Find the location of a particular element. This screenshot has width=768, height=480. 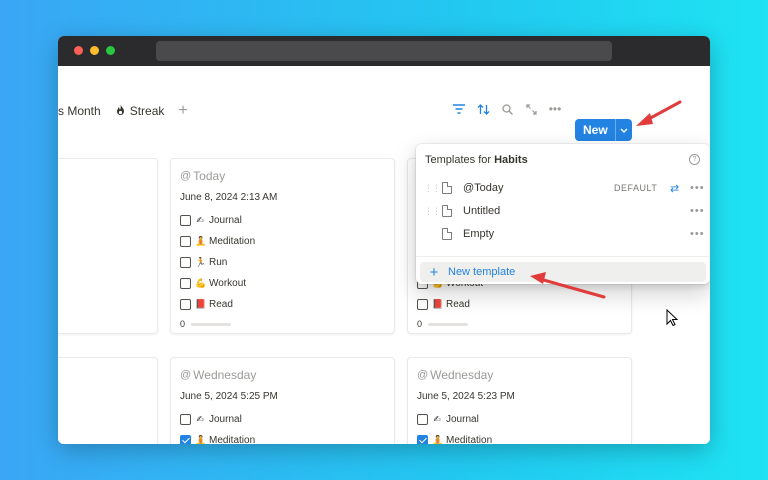

flame-icon is located at coordinates (120, 111).